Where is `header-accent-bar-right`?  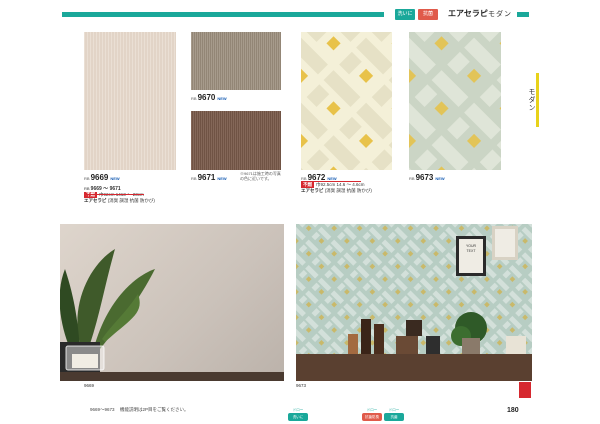 header-accent-bar-right is located at coordinates (523, 14).